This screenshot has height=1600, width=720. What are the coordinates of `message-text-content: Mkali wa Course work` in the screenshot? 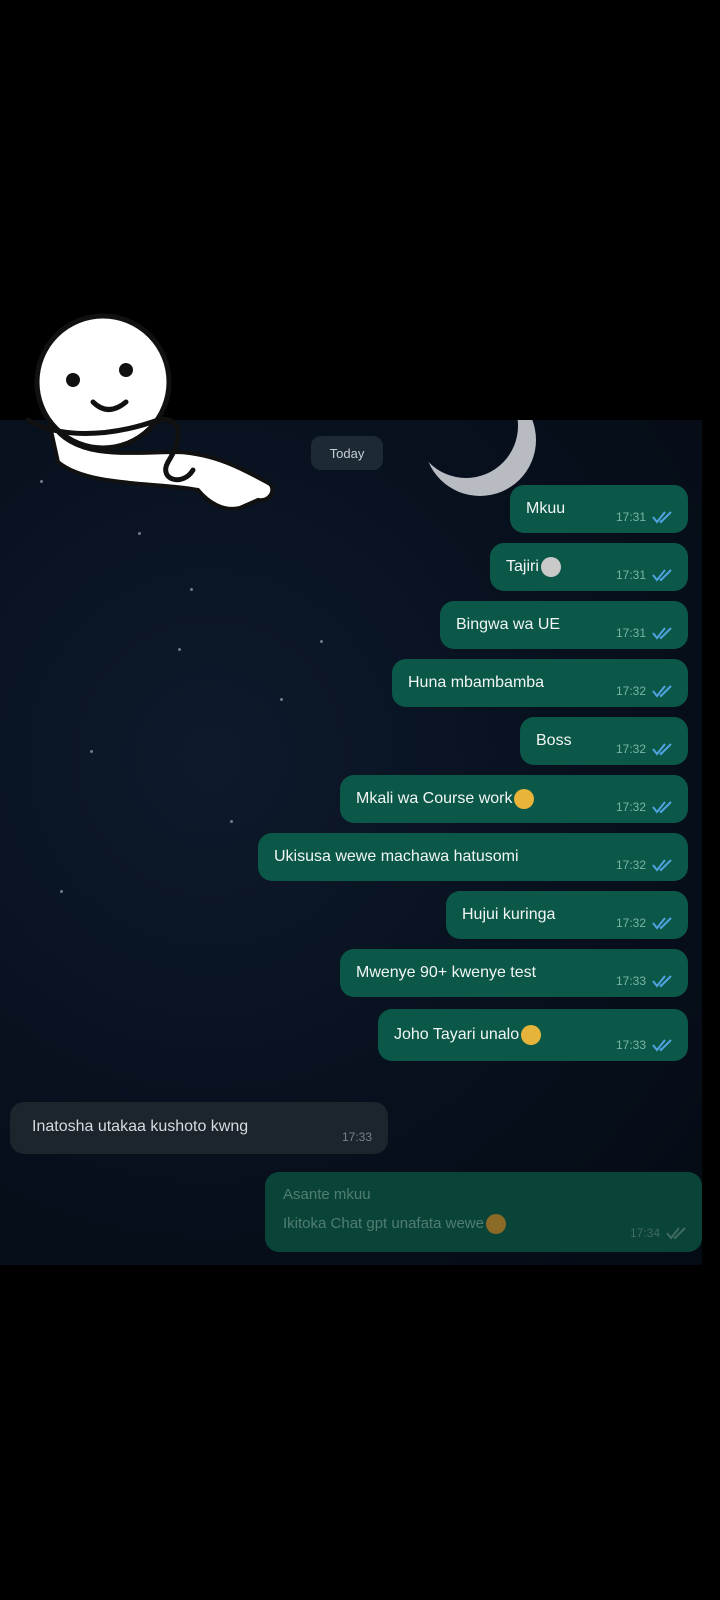 It's located at (434, 799).